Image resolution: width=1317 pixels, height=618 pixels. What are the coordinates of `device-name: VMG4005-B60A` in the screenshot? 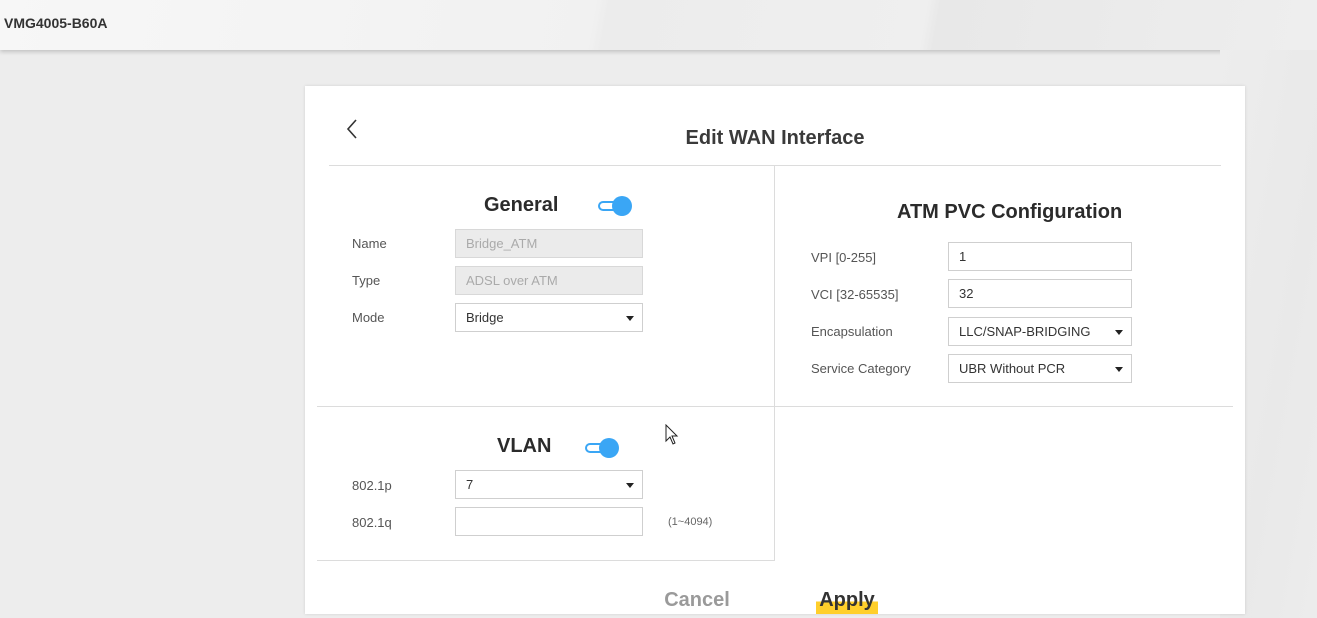 It's located at (56, 23).